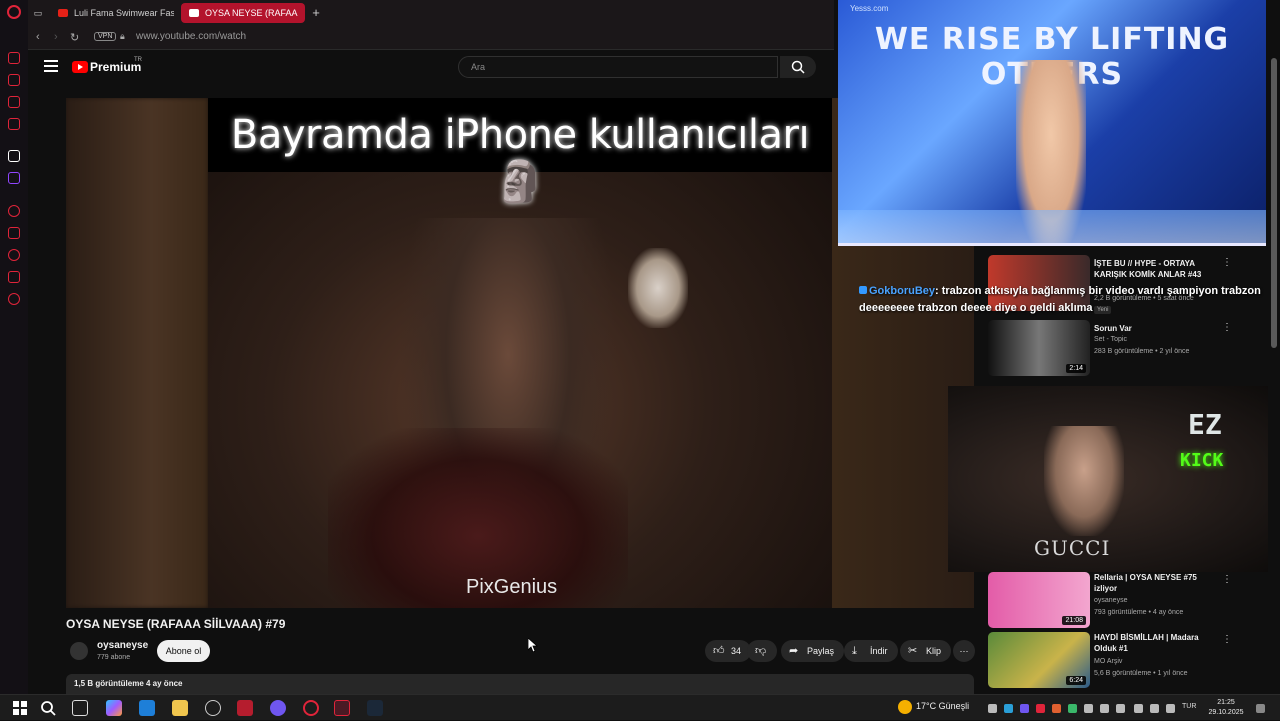  I want to click on thumbs-up-icon: 👍︎, so click(719, 651).